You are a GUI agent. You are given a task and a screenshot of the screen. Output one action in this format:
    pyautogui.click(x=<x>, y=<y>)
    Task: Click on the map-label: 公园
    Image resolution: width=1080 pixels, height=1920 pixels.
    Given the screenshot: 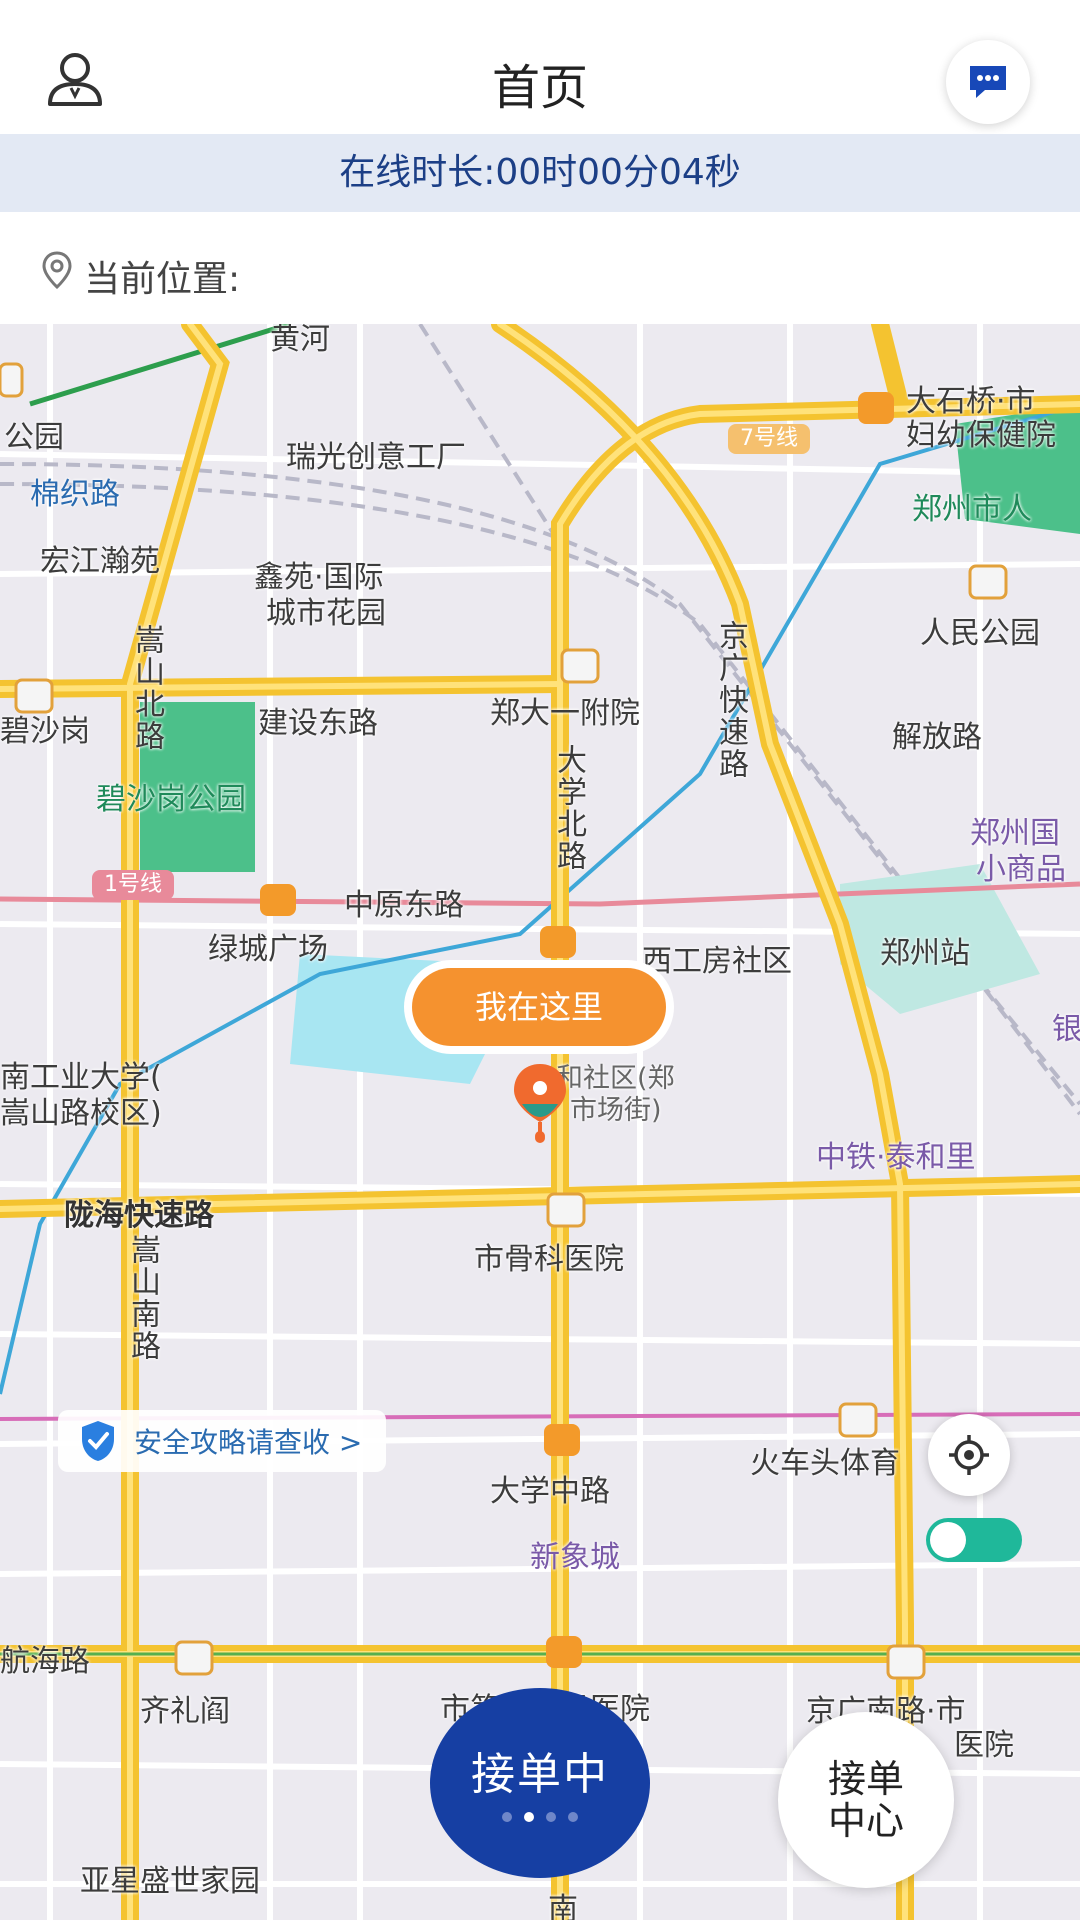 What is the action you would take?
    pyautogui.click(x=34, y=437)
    